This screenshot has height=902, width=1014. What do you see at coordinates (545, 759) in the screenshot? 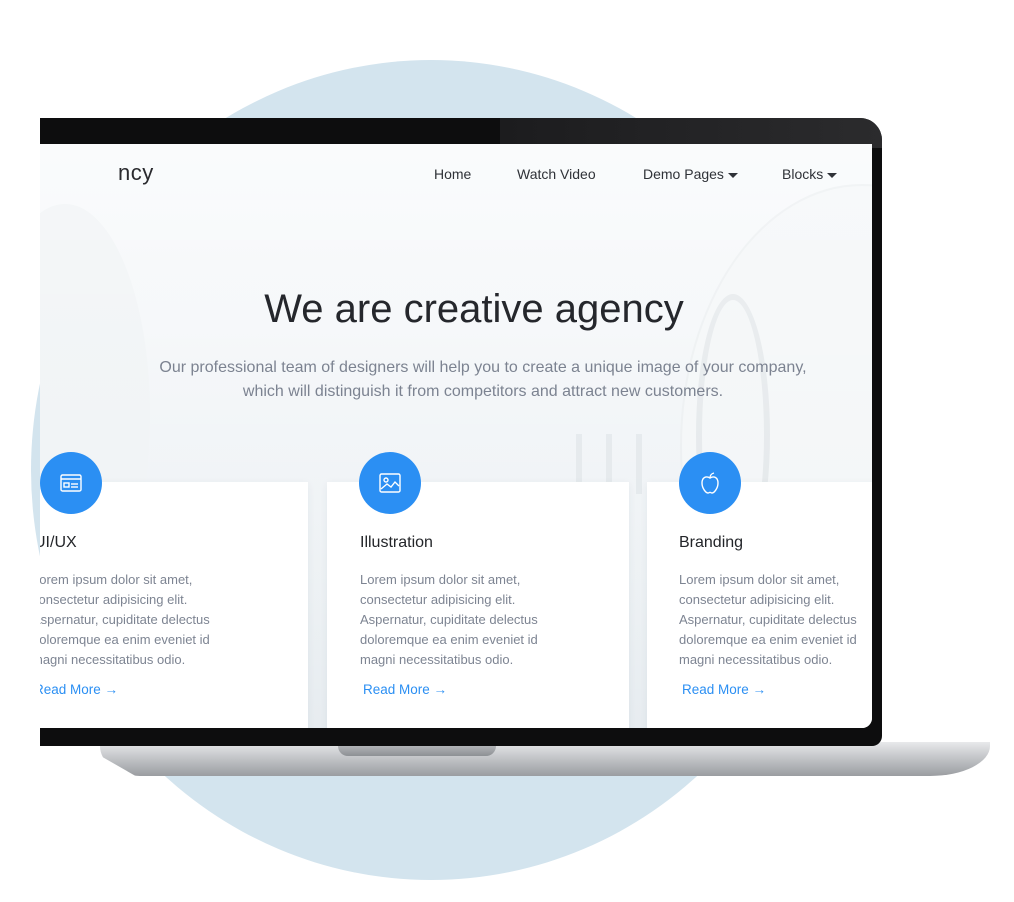
I see `laptop-base` at bounding box center [545, 759].